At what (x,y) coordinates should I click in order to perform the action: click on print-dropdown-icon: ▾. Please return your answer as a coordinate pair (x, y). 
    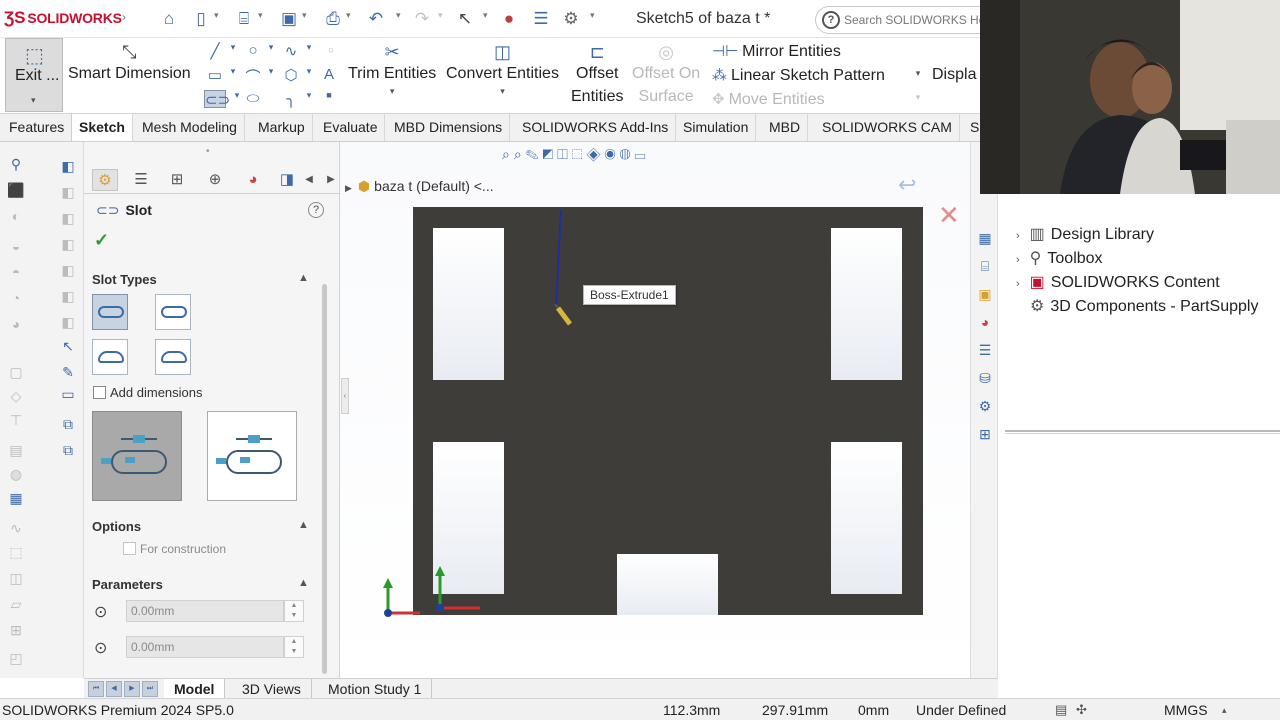
    Looking at the image, I should click on (348, 15).